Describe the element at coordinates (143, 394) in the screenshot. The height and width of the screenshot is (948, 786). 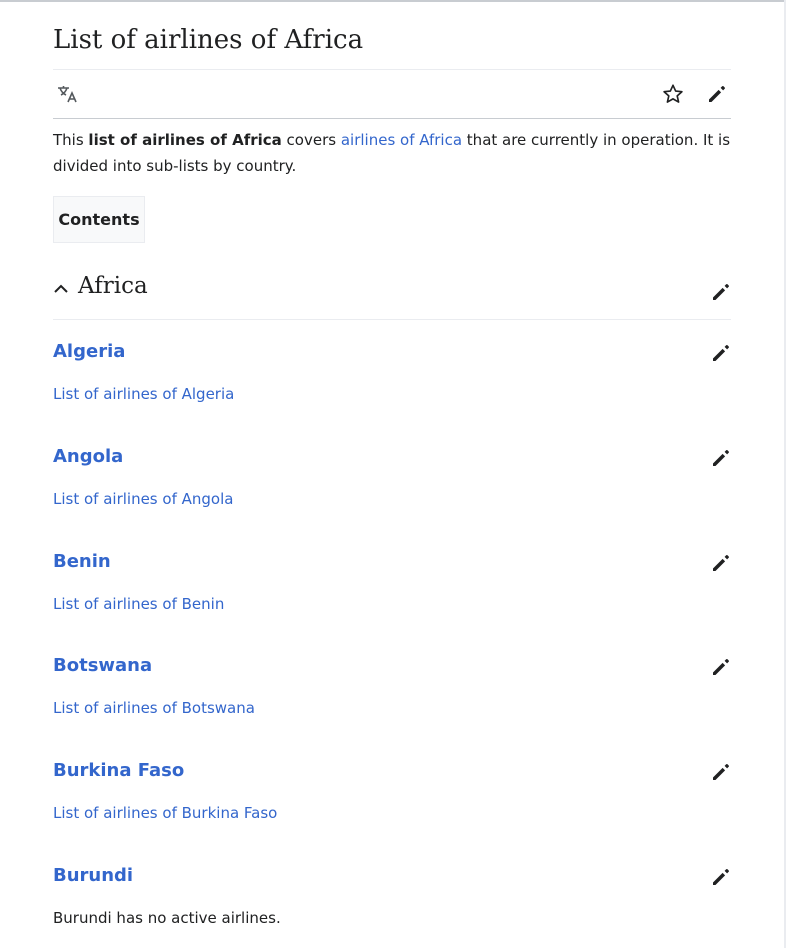
I see `country-list-link: List of airlines of Algeria` at that location.